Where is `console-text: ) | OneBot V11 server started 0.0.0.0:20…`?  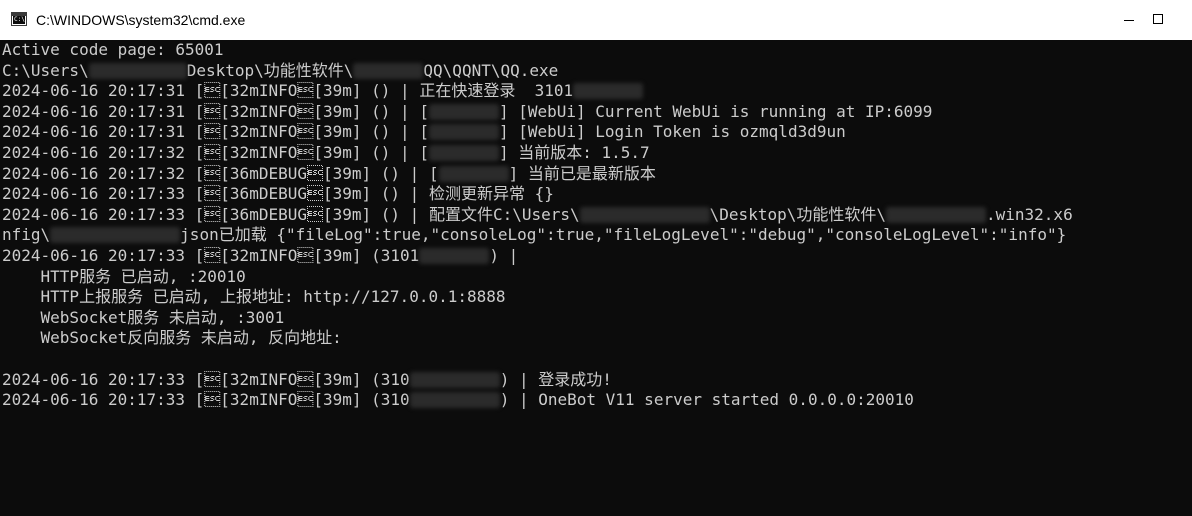 console-text: ) | OneBot V11 server started 0.0.0.0:20… is located at coordinates (706, 400).